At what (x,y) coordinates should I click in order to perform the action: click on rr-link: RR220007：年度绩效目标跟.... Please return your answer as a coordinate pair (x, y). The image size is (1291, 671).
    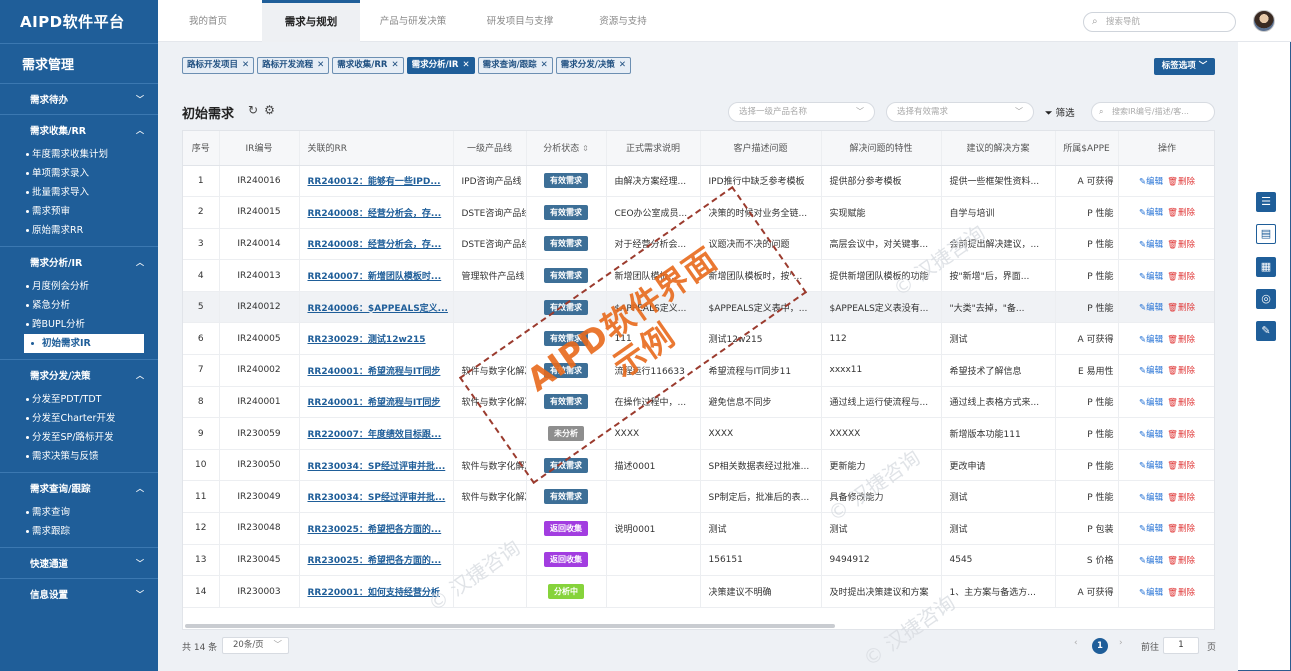
    Looking at the image, I should click on (376, 433).